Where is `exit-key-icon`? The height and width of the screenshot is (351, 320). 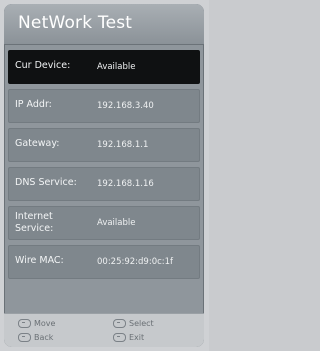
exit-key-icon is located at coordinates (119, 337).